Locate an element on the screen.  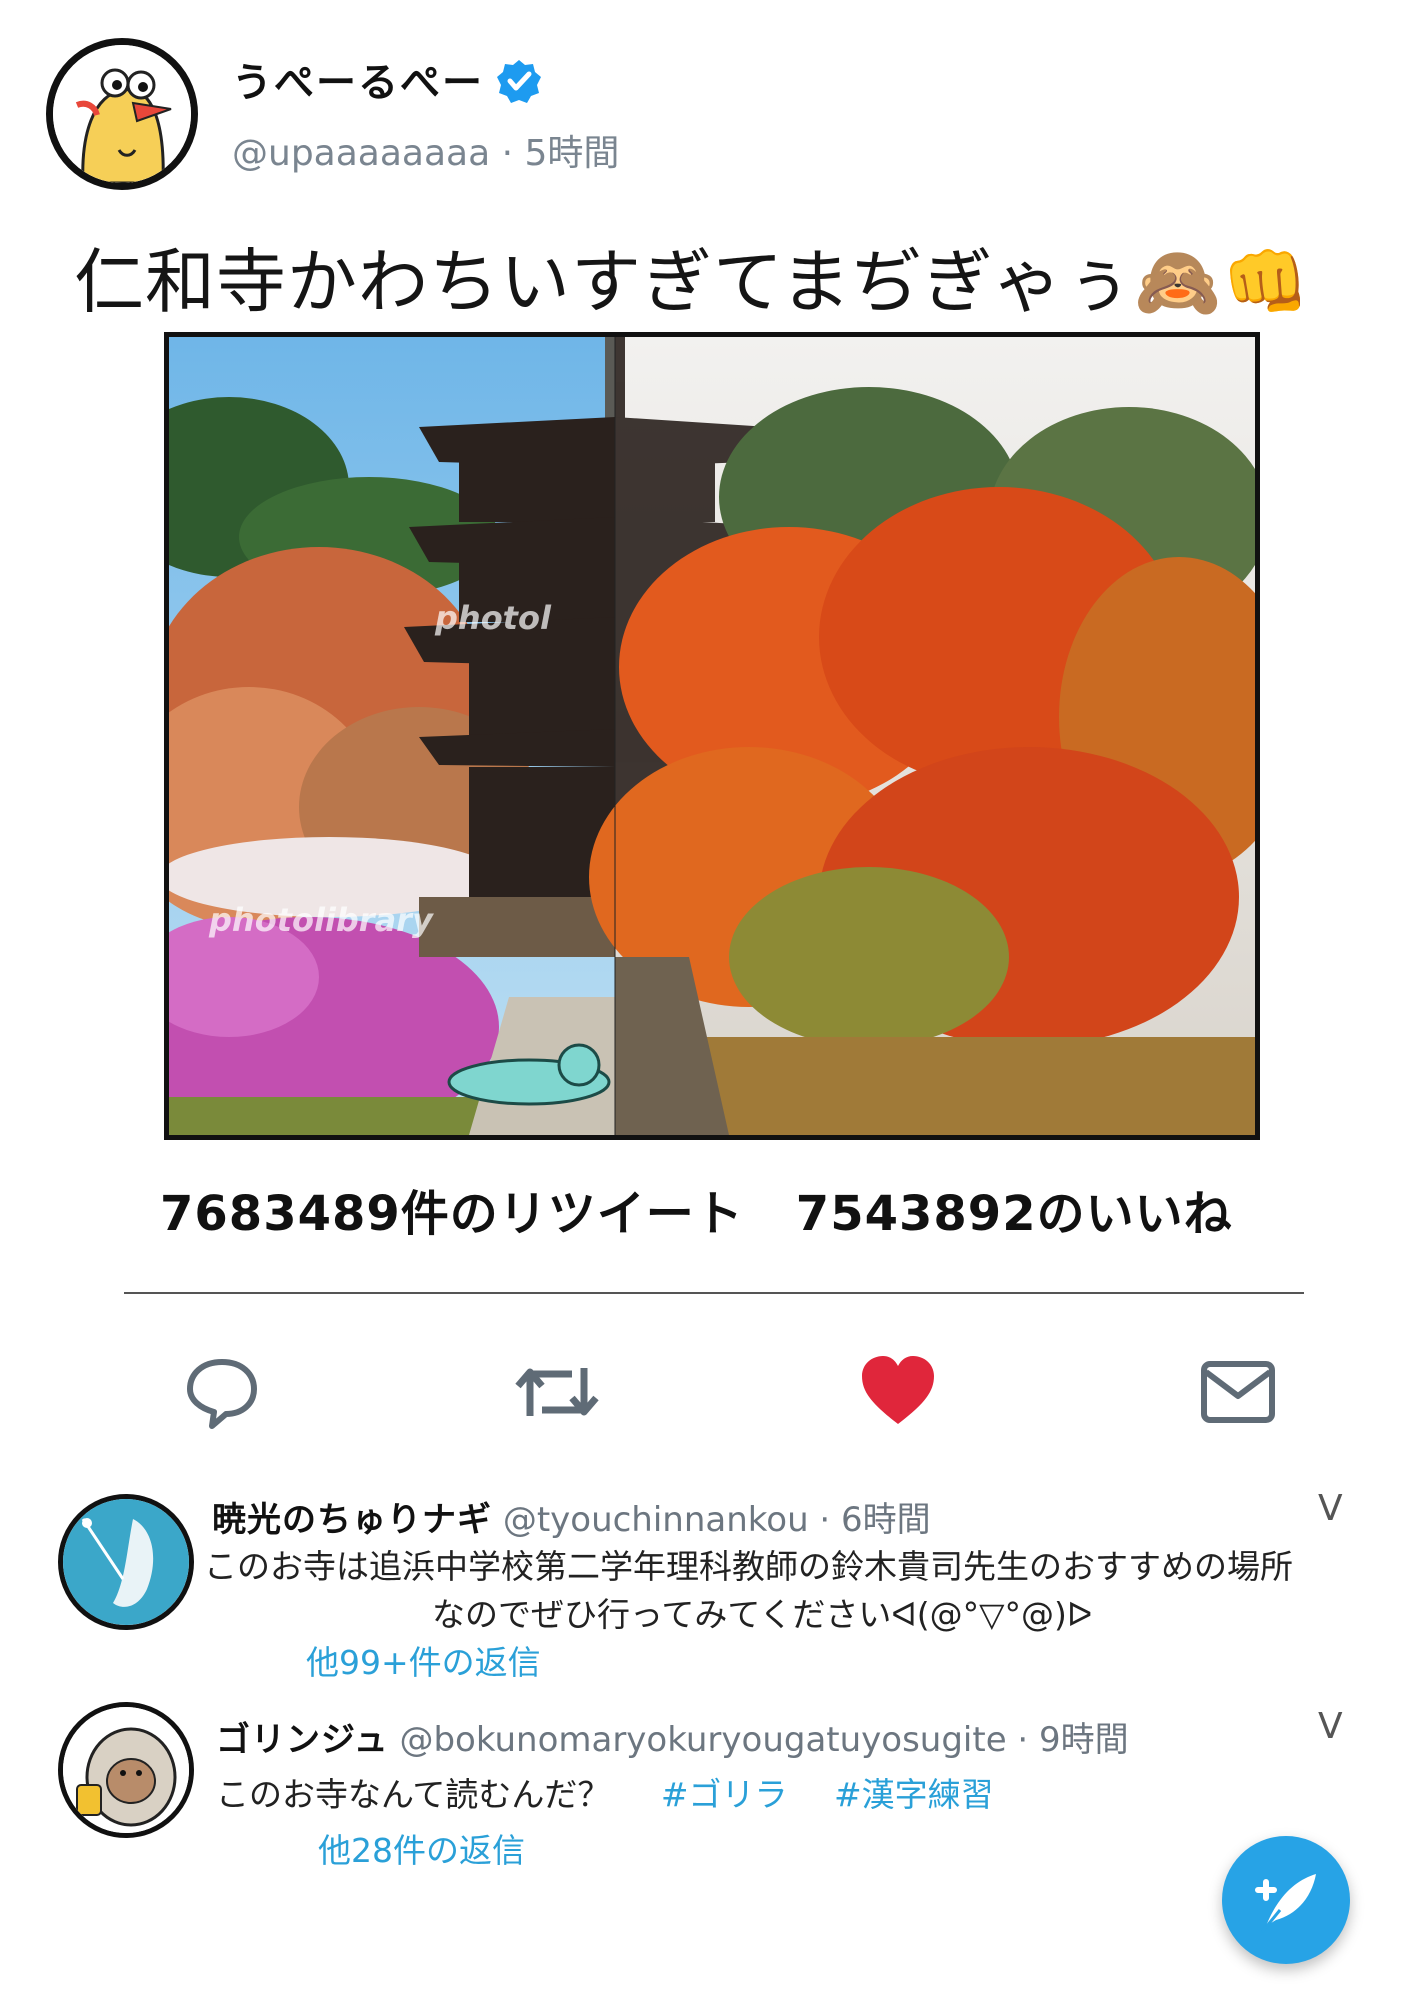
reply-body-line: なのでぜひ行ってみてくださいᐊ(@°▽°@)ᐅ is located at coordinates (762, 1614).